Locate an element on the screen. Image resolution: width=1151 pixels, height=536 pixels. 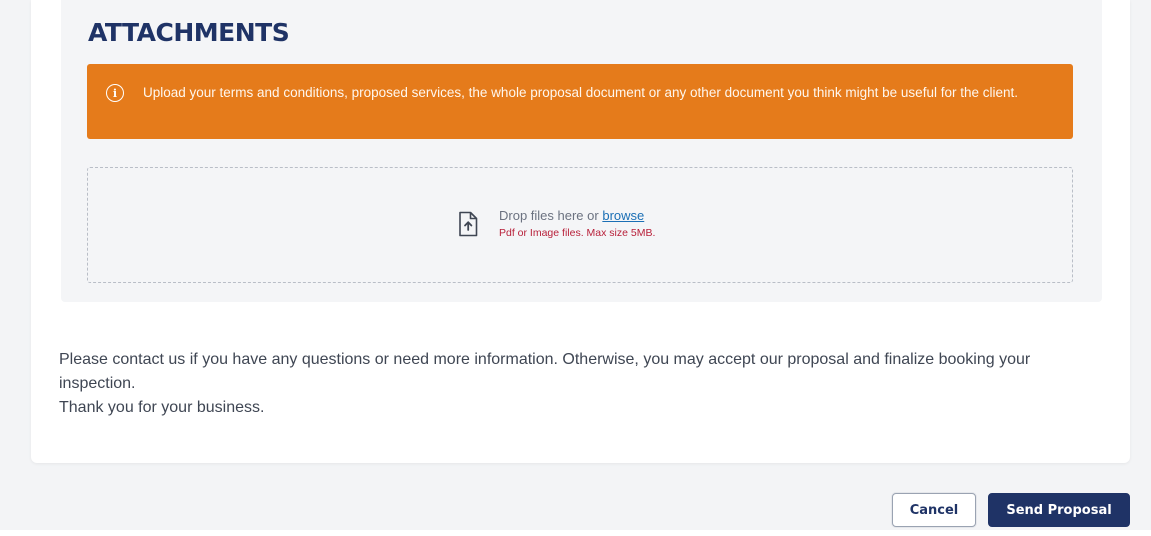
dropzone-prompt: Drop files here or browse is located at coordinates (571, 215).